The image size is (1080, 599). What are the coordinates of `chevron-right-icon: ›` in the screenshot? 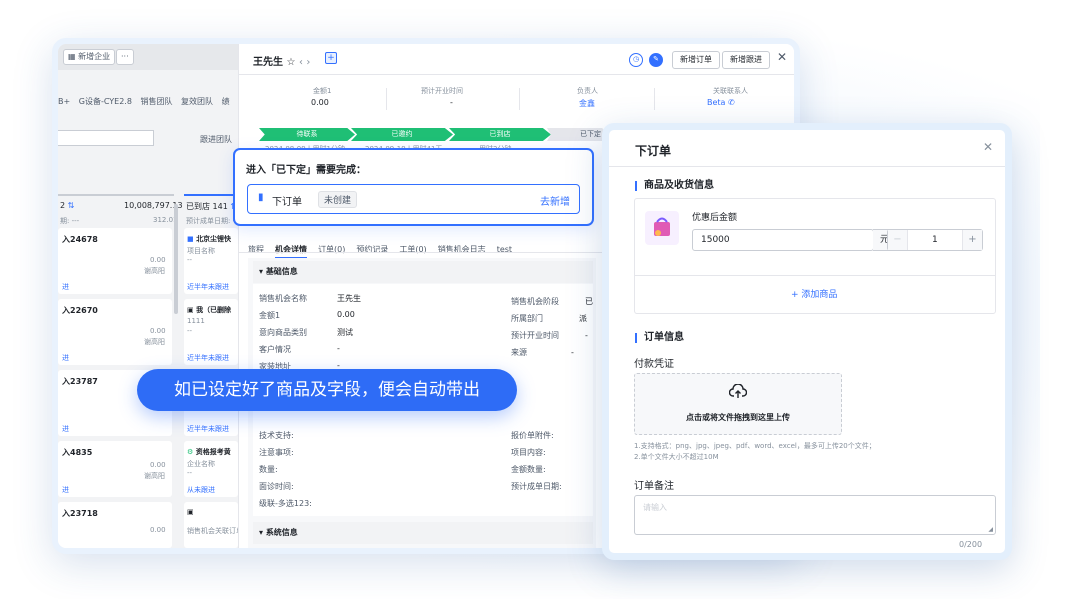 It's located at (308, 62).